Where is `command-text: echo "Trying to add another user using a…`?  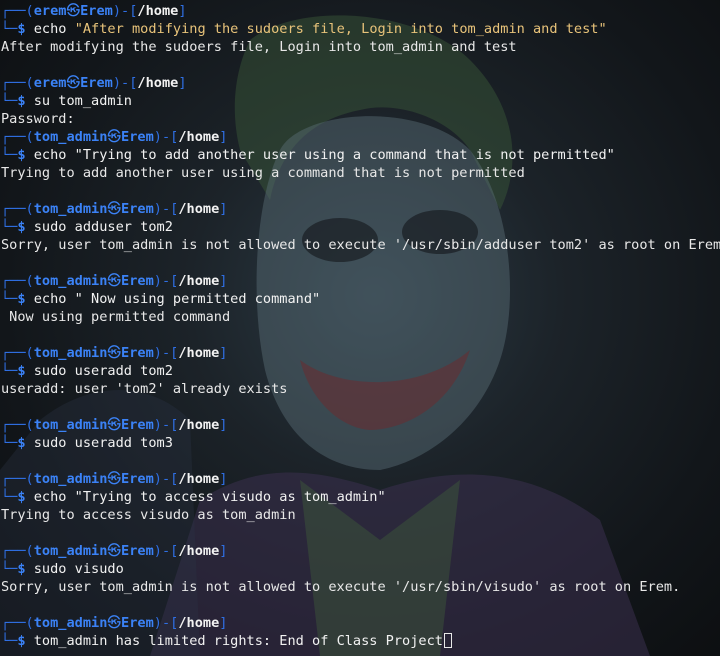 command-text: echo "Trying to add another user using a… is located at coordinates (324, 155).